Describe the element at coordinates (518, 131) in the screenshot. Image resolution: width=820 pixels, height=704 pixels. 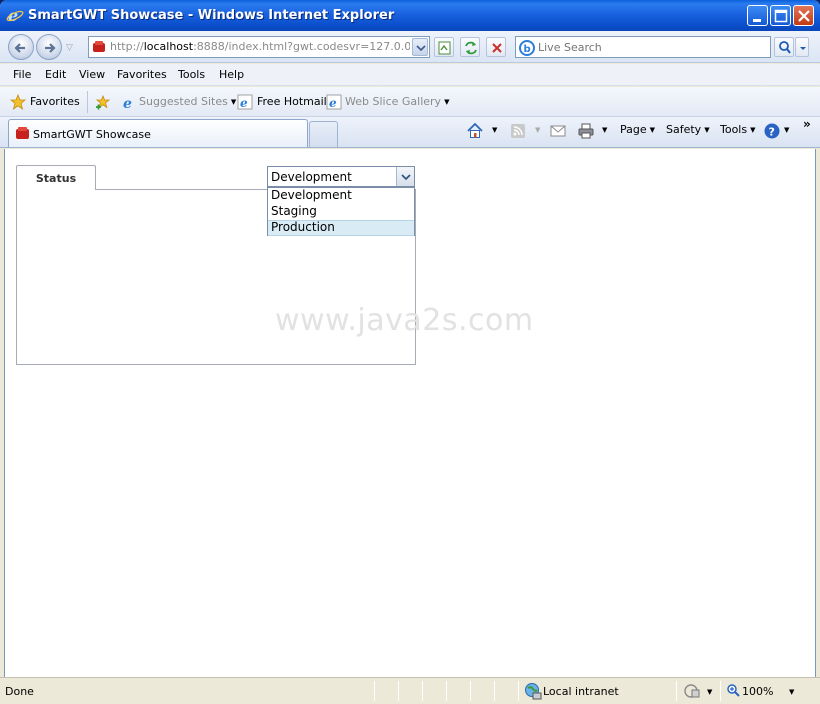
I see `feeds-icon` at that location.